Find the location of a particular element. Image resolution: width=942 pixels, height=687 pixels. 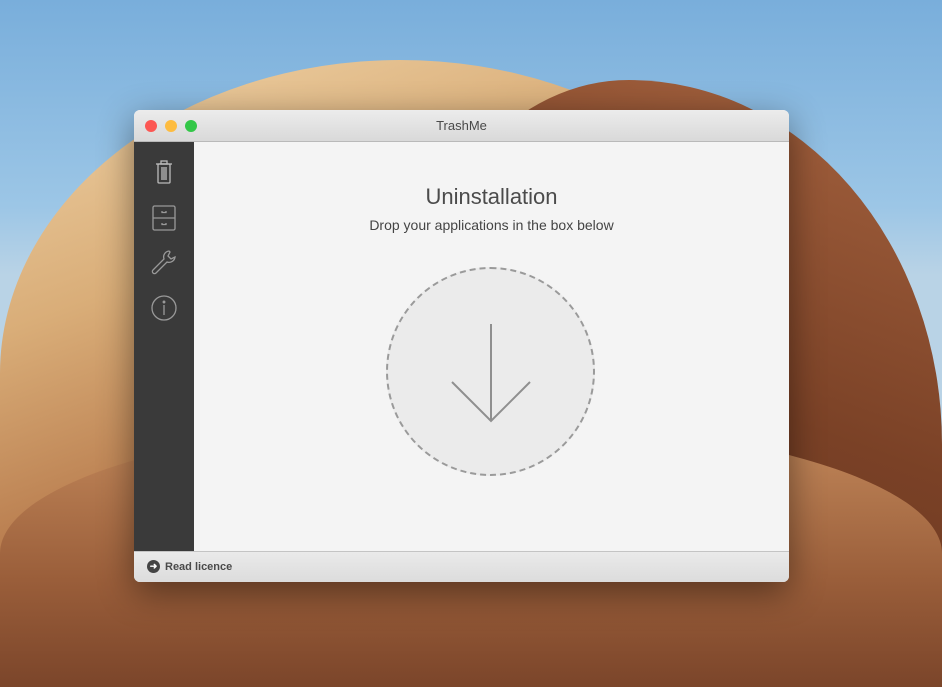

title-bar: TrashMe is located at coordinates (461, 126).